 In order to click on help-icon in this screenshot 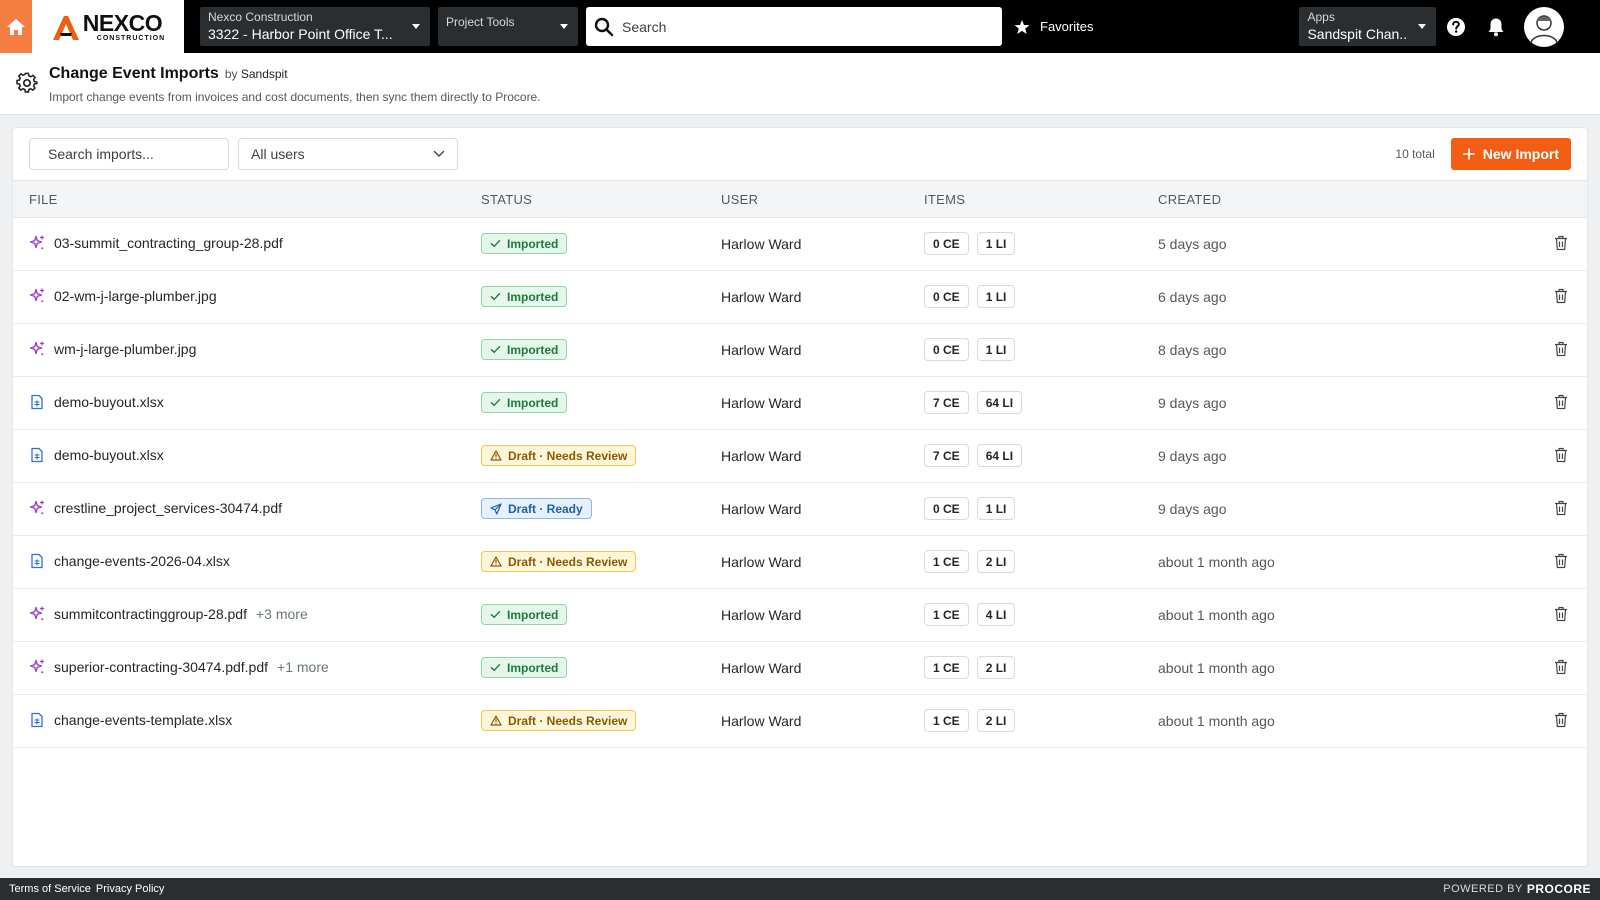, I will do `click(1456, 26)`.